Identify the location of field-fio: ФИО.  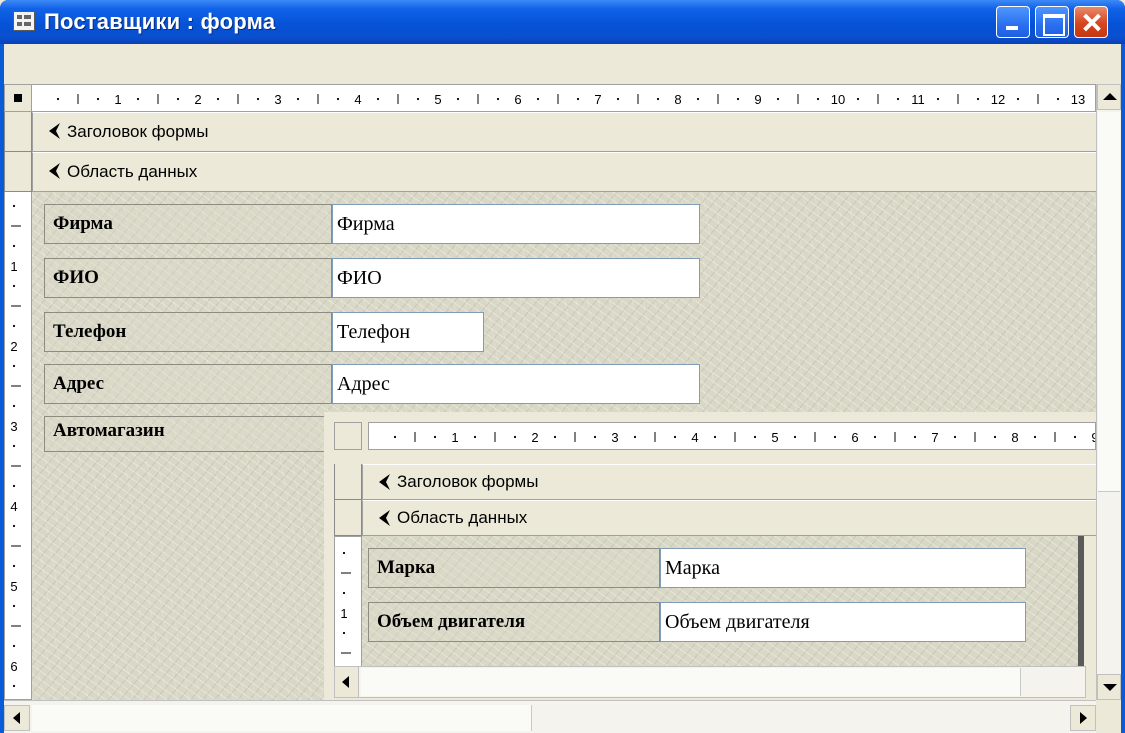
(516, 278).